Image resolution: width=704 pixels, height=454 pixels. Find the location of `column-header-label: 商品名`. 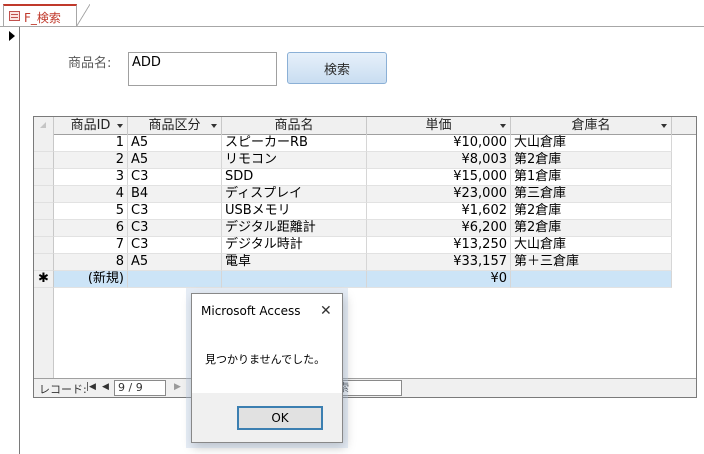

column-header-label: 商品名 is located at coordinates (294, 125).